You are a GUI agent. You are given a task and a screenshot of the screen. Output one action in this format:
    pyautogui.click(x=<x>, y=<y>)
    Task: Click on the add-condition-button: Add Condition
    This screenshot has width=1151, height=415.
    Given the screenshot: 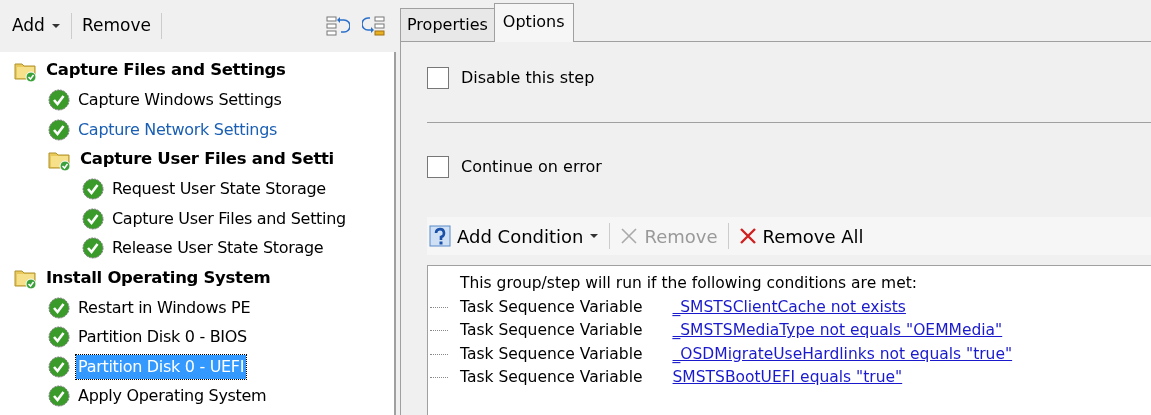 What is the action you would take?
    pyautogui.click(x=514, y=236)
    